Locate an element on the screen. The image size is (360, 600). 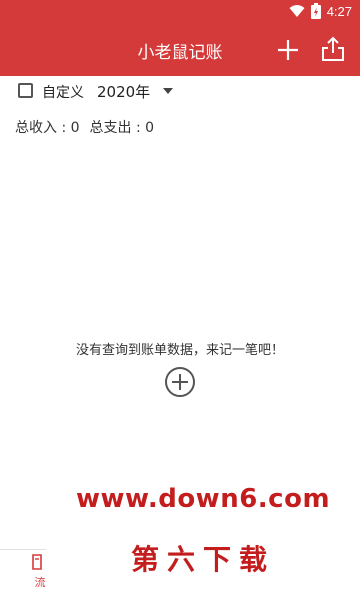
app-title: 小老鼠记账 is located at coordinates (180, 53).